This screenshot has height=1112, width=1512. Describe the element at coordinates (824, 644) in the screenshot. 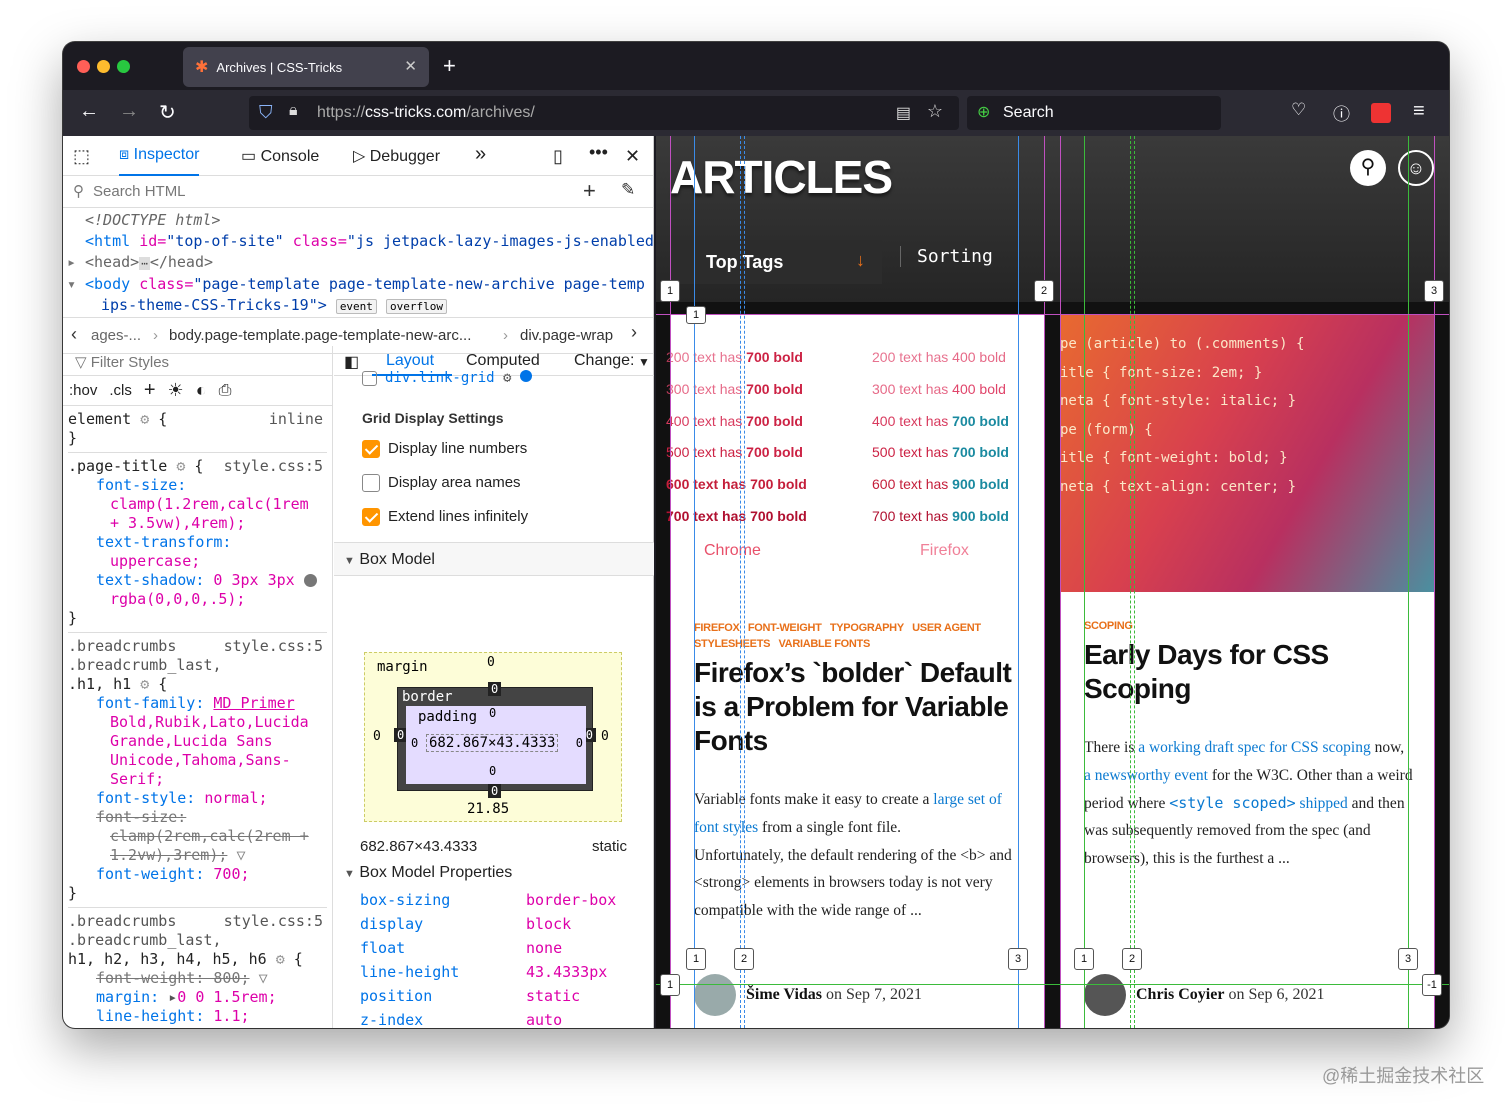

I see `tag-link: VARIABLE FONTS` at that location.